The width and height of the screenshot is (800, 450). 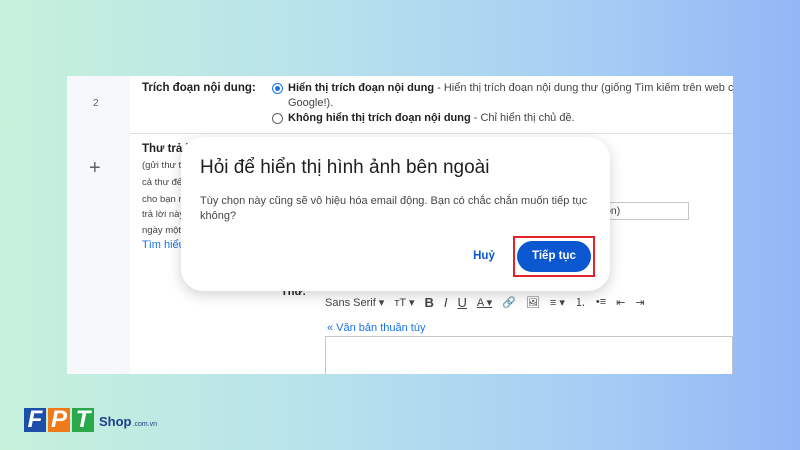 What do you see at coordinates (162, 199) in the screenshot?
I see `reply-line: cho bạn r` at bounding box center [162, 199].